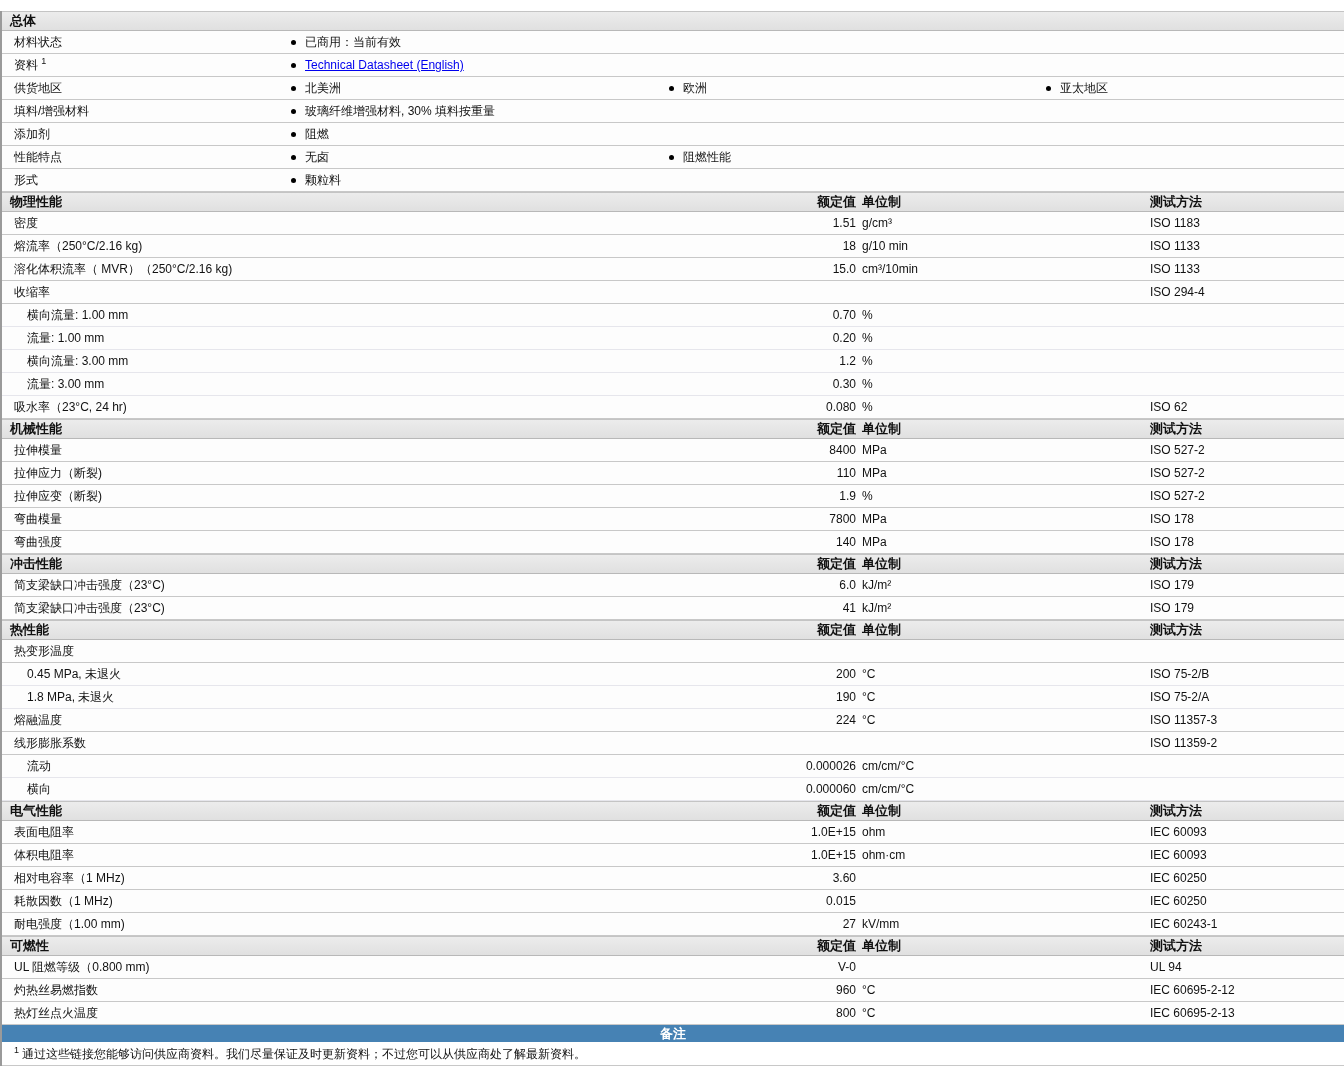 Image resolution: width=1344 pixels, height=1069 pixels. What do you see at coordinates (56, 990) in the screenshot?
I see `property-label: 灼热丝易燃指数` at bounding box center [56, 990].